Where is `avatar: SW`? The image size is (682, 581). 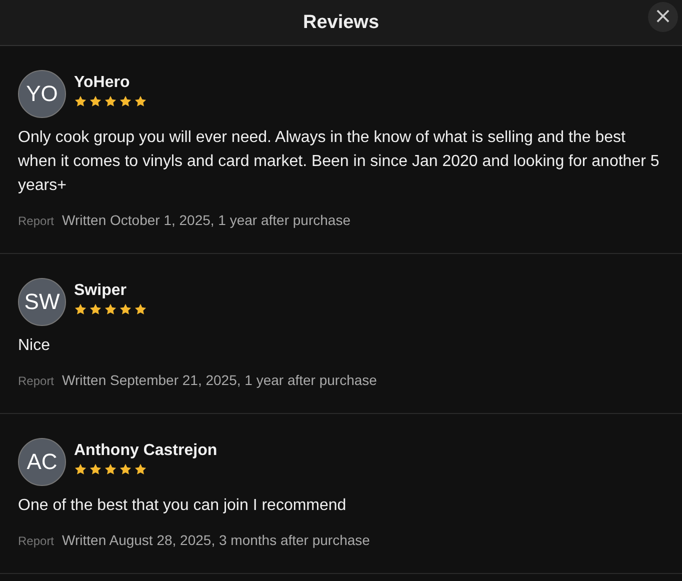 avatar: SW is located at coordinates (42, 302).